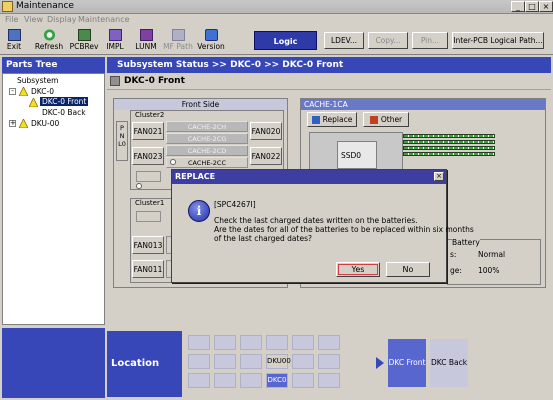  What do you see at coordinates (148, 245) in the screenshot?
I see `fan013: FAN013` at bounding box center [148, 245].